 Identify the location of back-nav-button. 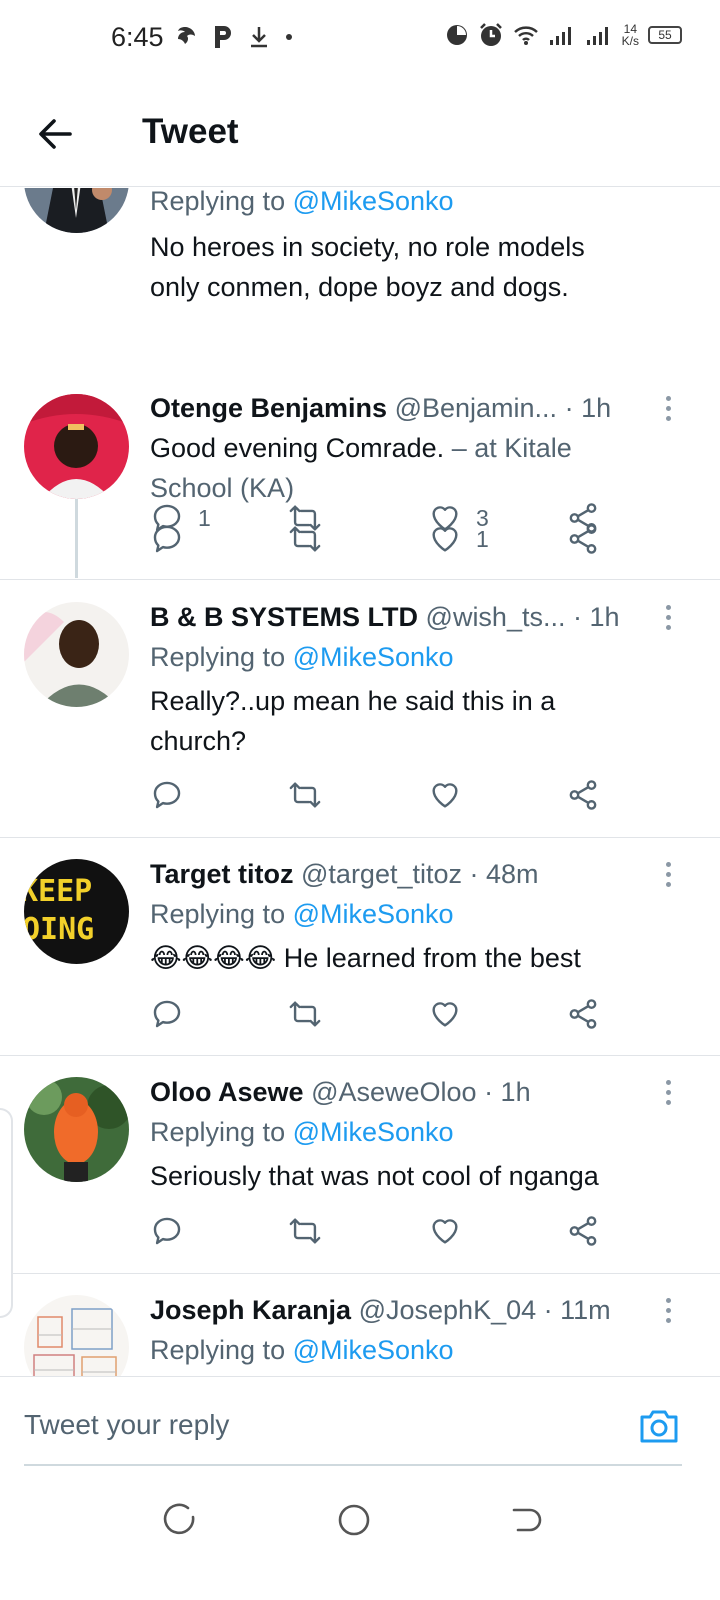
(526, 1520).